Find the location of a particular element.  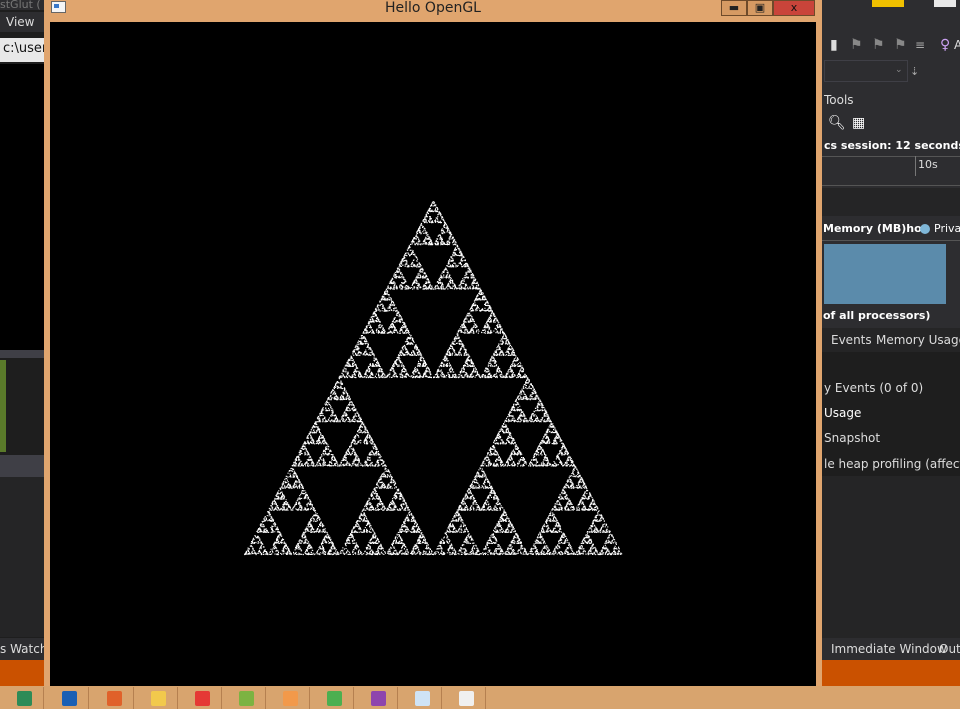

bookmark-toolbar: ▮ ⚑ ⚑ ⚑ ≡ ♀ A is located at coordinates (891, 45).